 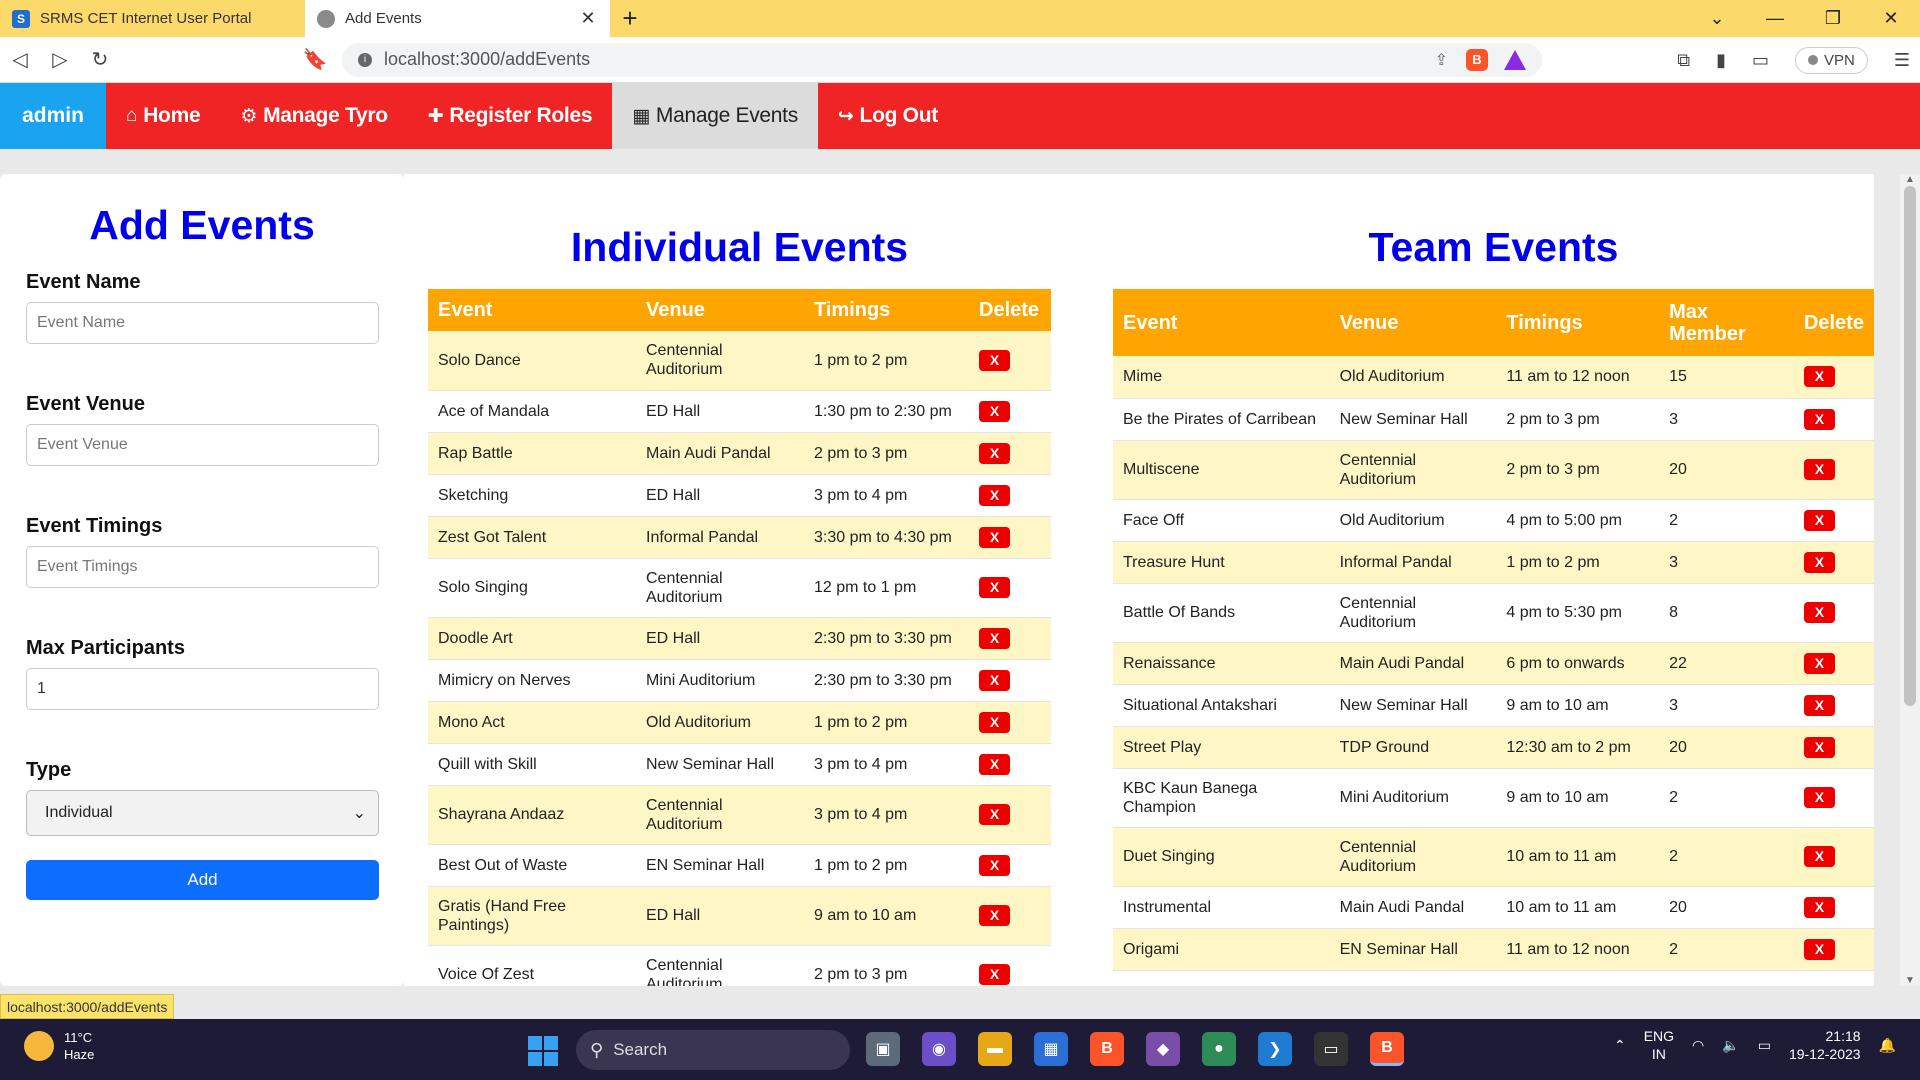 I want to click on reload-icon: ↻, so click(x=100, y=59).